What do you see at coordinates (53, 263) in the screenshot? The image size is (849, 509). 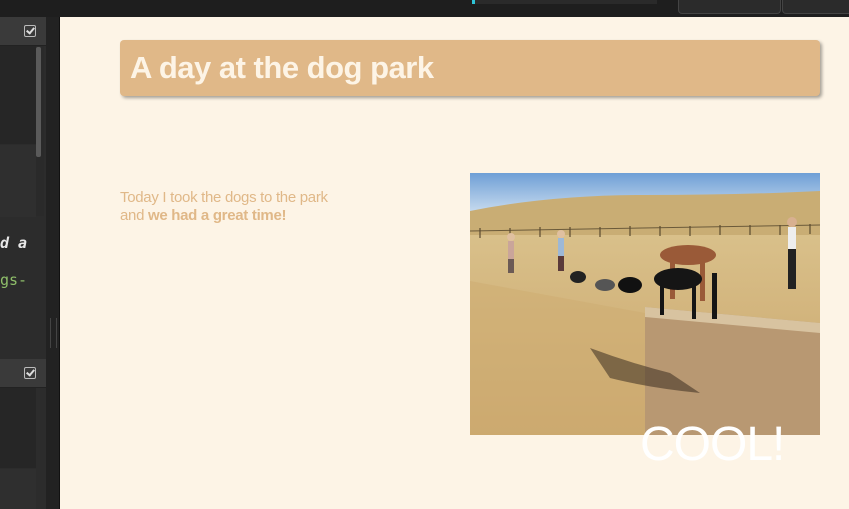 I see `pane-splitter` at bounding box center [53, 263].